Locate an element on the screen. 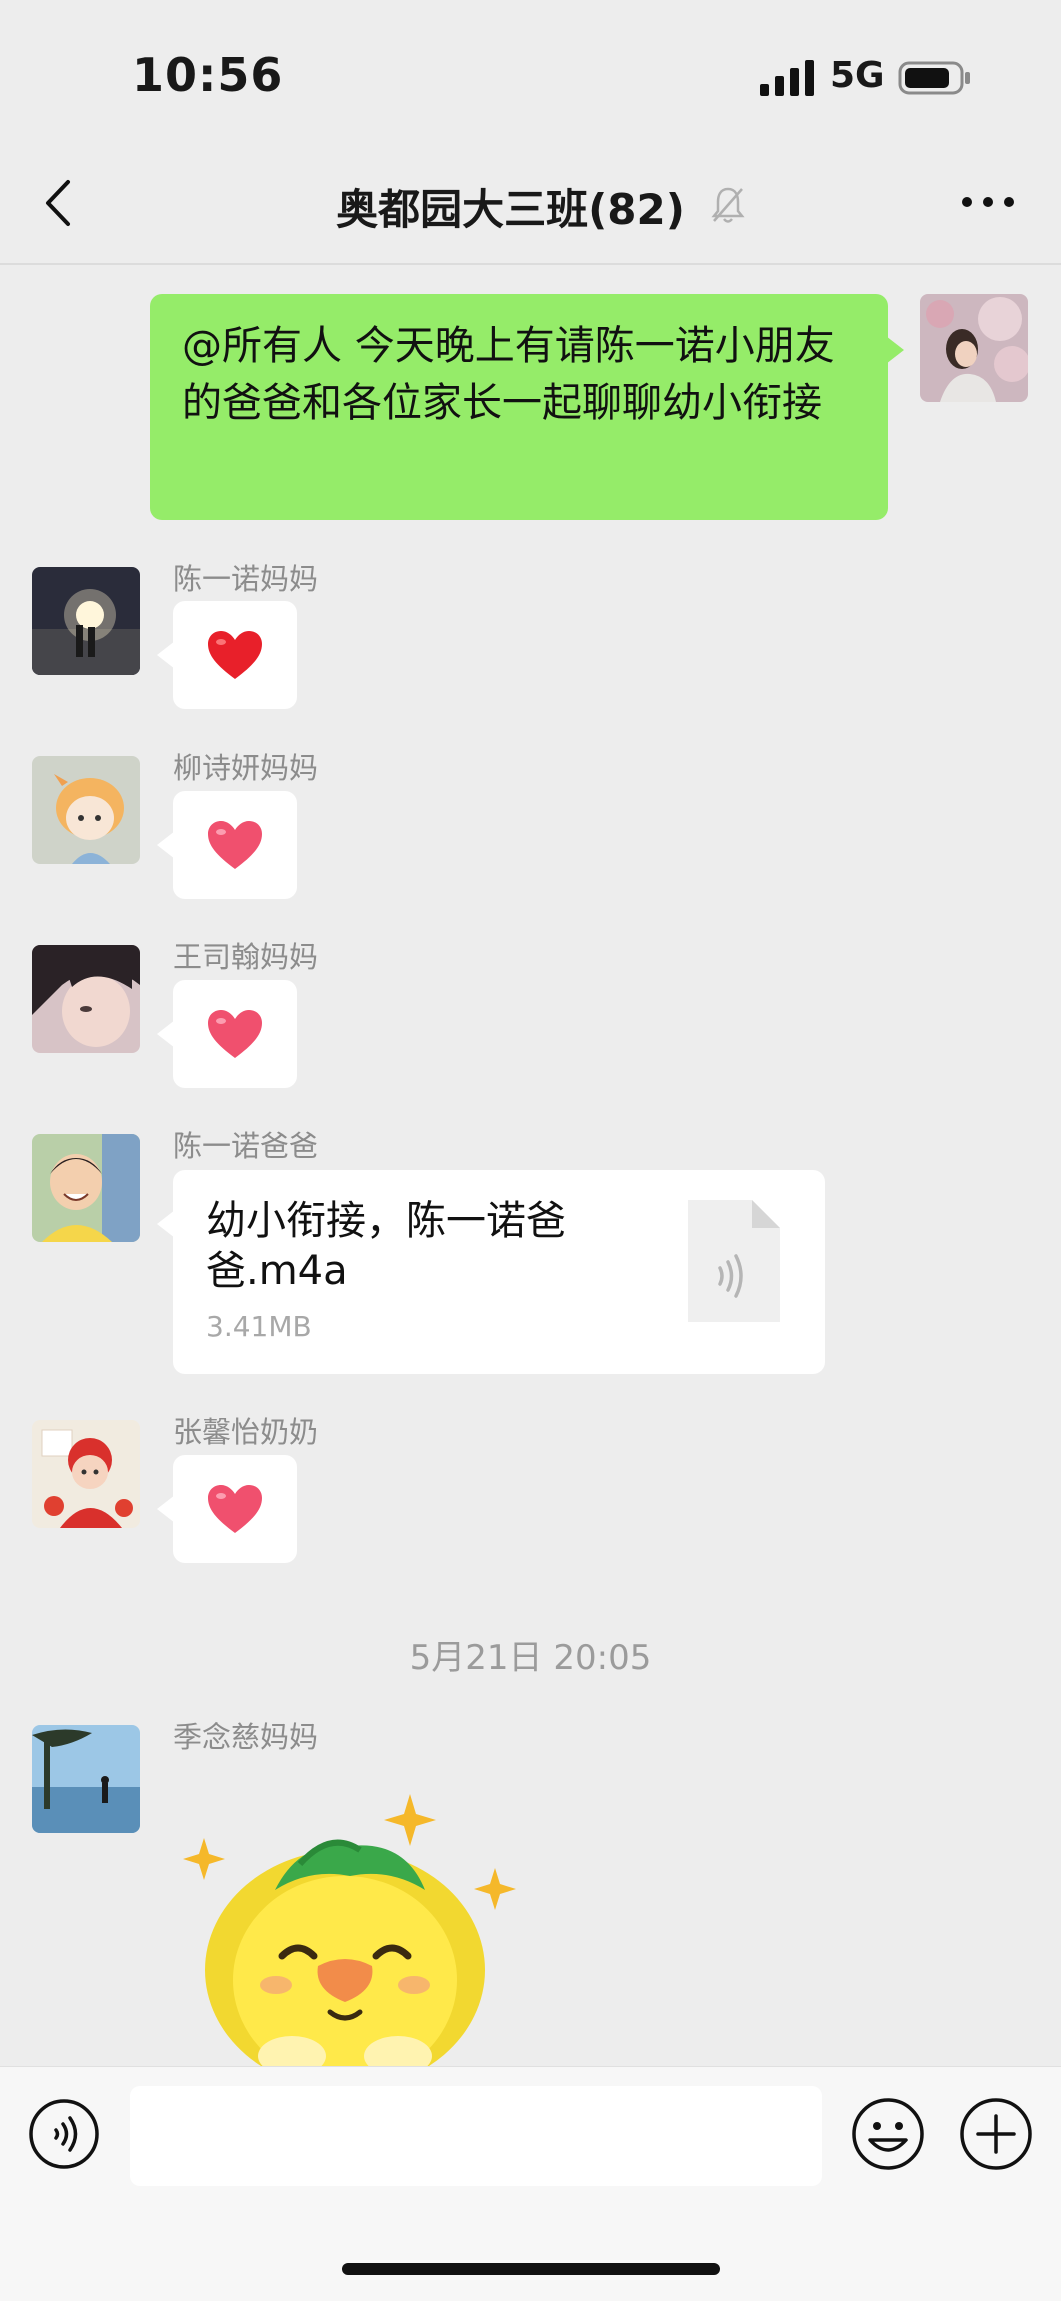 The width and height of the screenshot is (1061, 2301). message-timestamp: 5月21日 20:05 is located at coordinates (530, 1658).